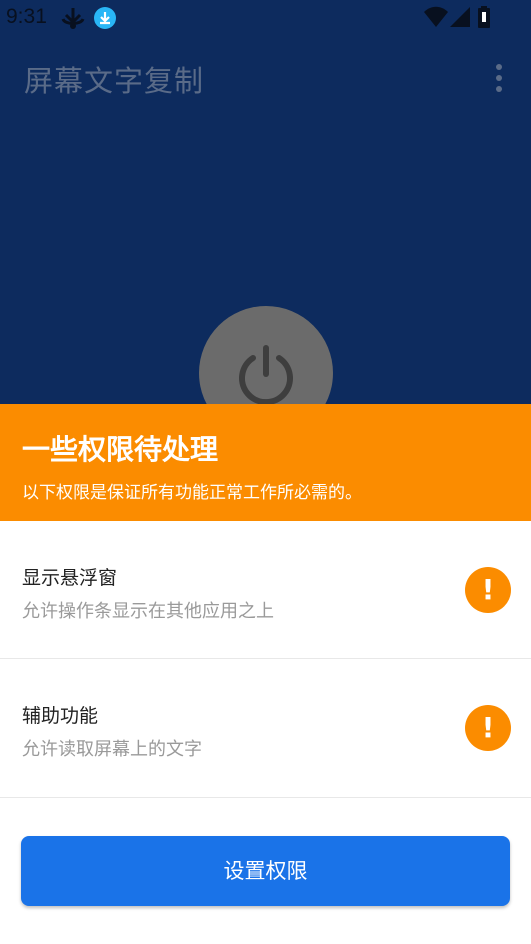 Image resolution: width=531 pixels, height=944 pixels. Describe the element at coordinates (120, 449) in the screenshot. I see `sheet-title: 一些权限待处理` at that location.